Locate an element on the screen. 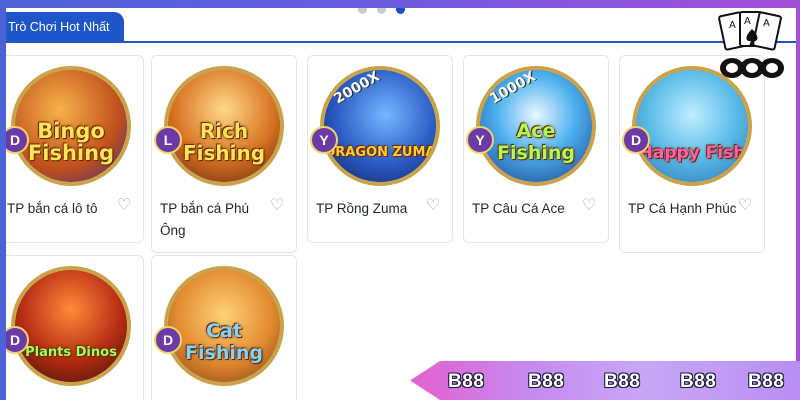 Image resolution: width=800 pixels, height=400 pixels. game-thumbnail: Rich Fishing is located at coordinates (224, 126).